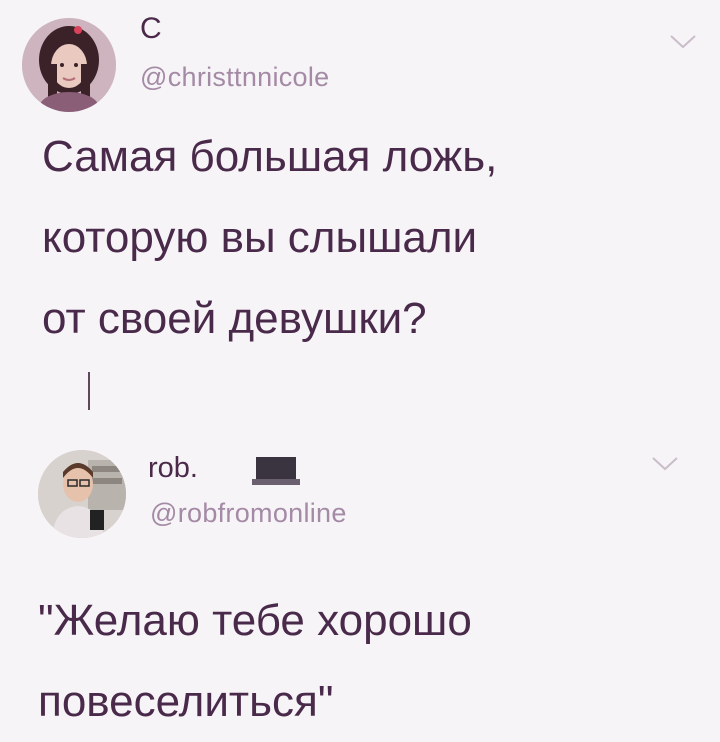 This screenshot has width=720, height=742. I want to click on tweet-text: "Желаю тебе хорошо повеселиться", so click(255, 661).